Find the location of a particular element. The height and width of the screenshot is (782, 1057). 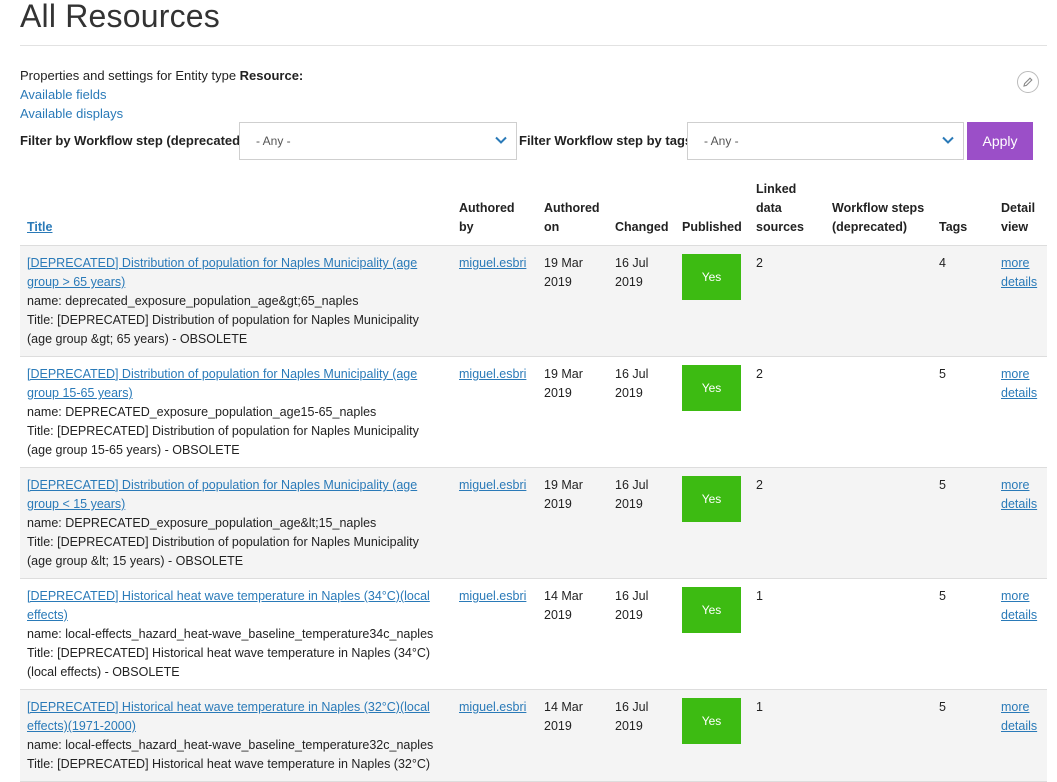

column-header-tags: Tags is located at coordinates (963, 213).